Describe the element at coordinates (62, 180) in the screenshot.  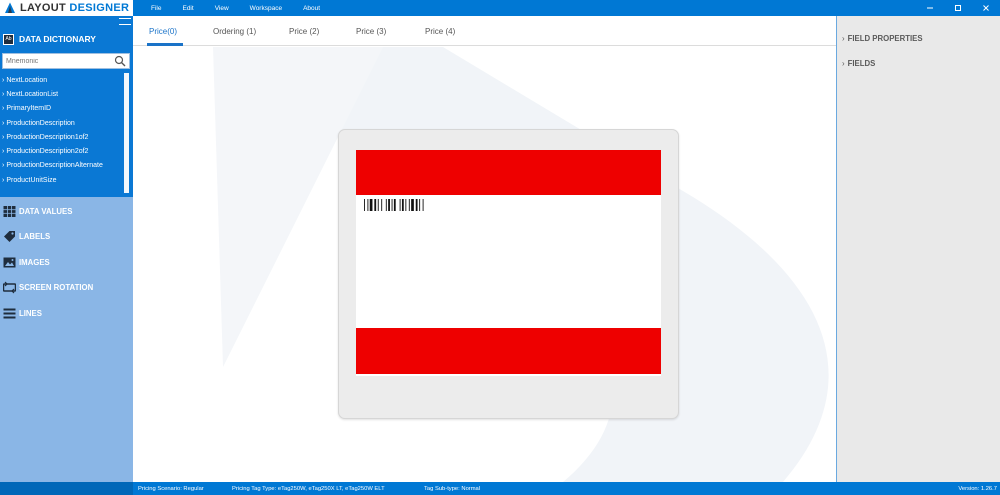
I see `list-item: › ProductUnitSize` at that location.